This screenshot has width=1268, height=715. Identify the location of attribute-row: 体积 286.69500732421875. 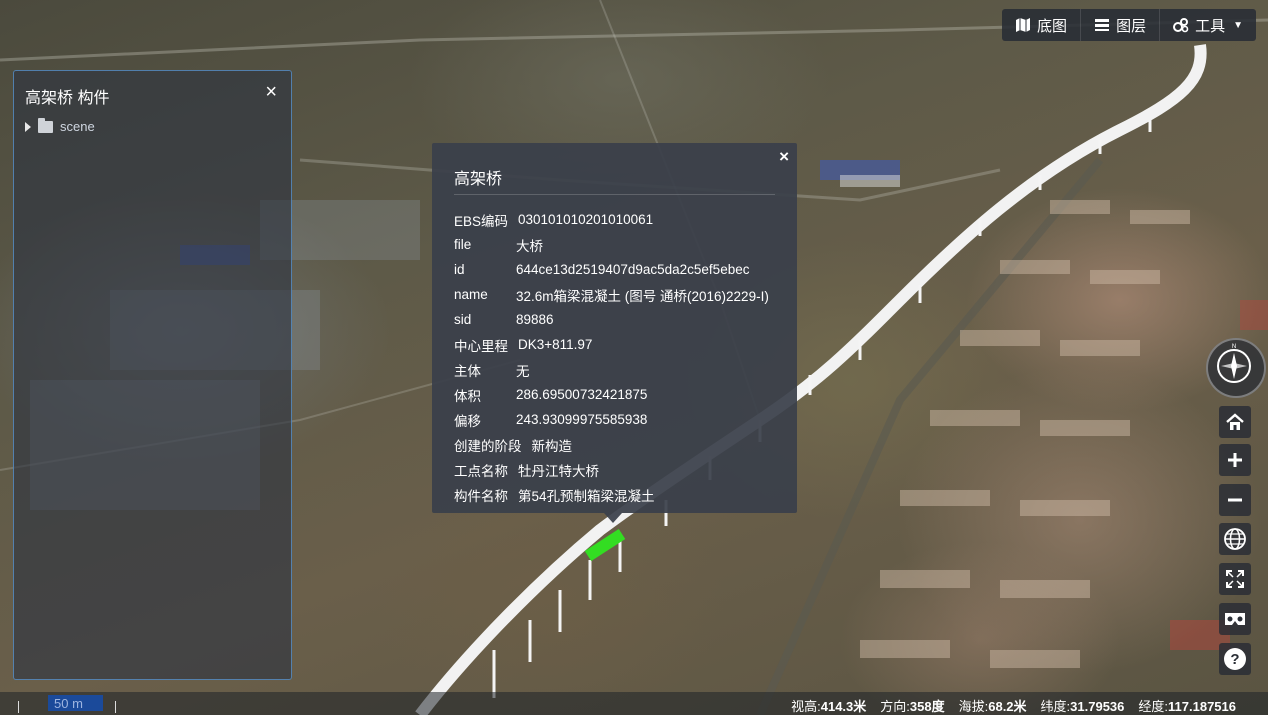
(620, 394).